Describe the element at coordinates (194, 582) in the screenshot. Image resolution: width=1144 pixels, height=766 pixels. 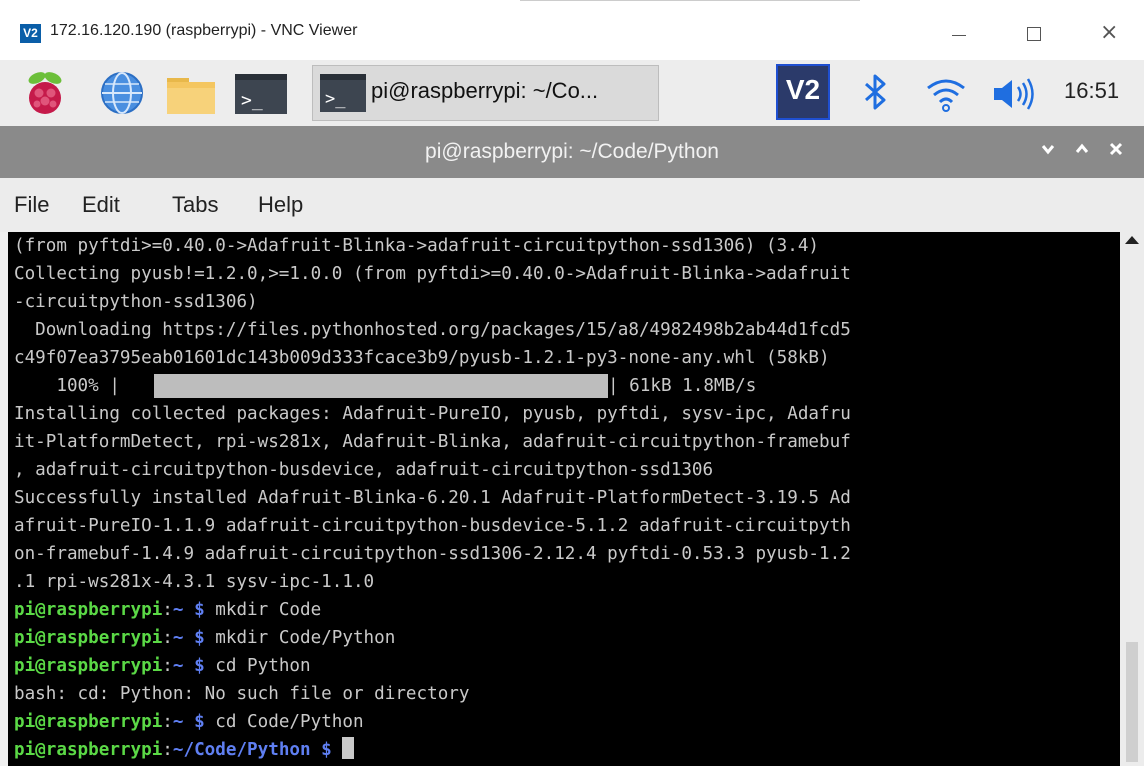
I see `terminal-line: .1 rpi-ws281x-4.3.1 sysv-ipc-1.1.0` at that location.